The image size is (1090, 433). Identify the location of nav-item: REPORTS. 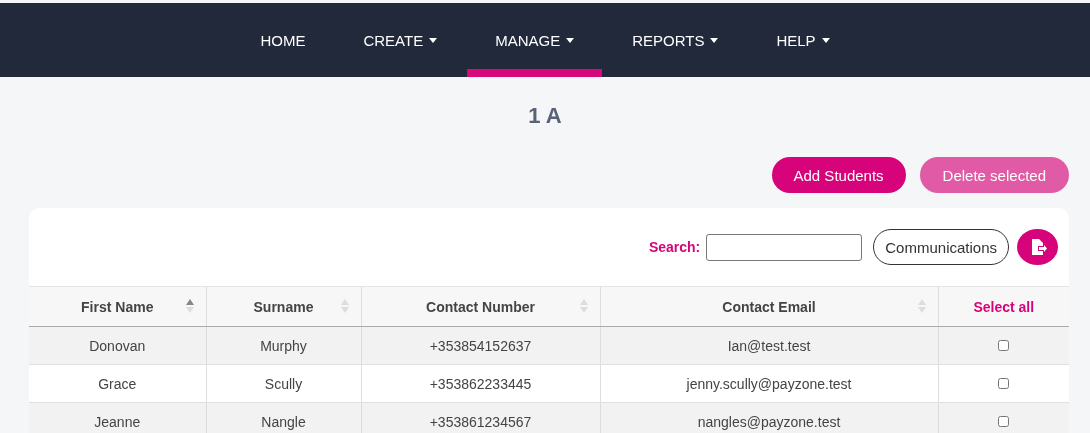
(675, 40).